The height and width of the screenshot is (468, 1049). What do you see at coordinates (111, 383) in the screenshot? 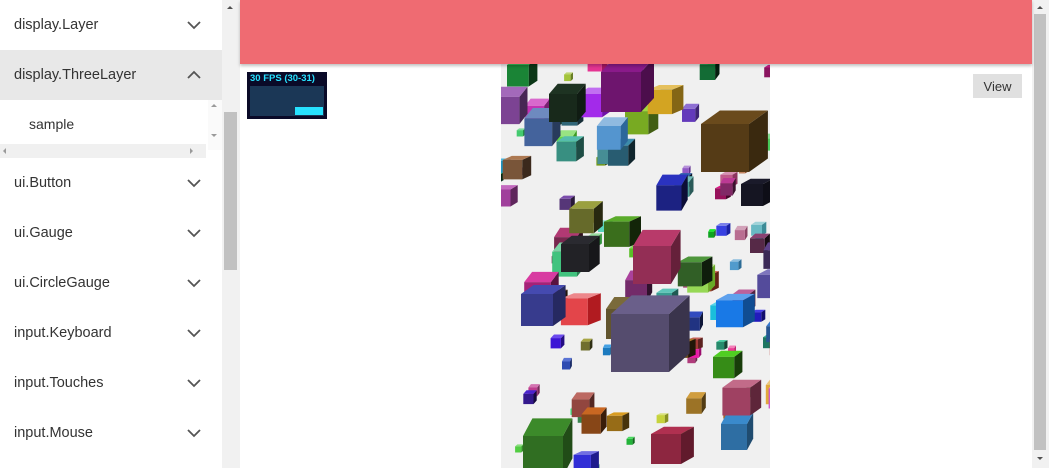
I see `accordion-input-touches: input.Touches` at bounding box center [111, 383].